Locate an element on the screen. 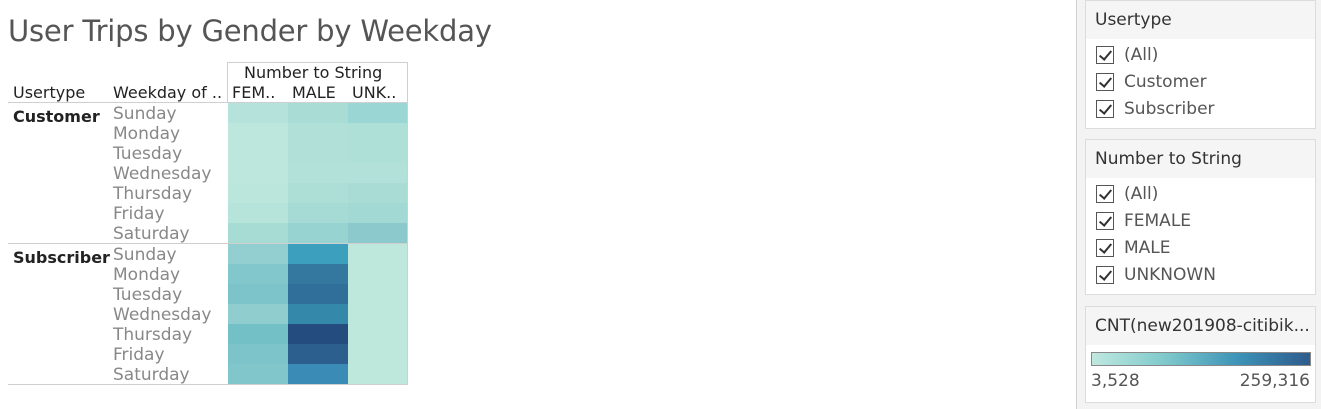 This screenshot has height=409, width=1321. filter-title: Usertype is located at coordinates (1200, 20).